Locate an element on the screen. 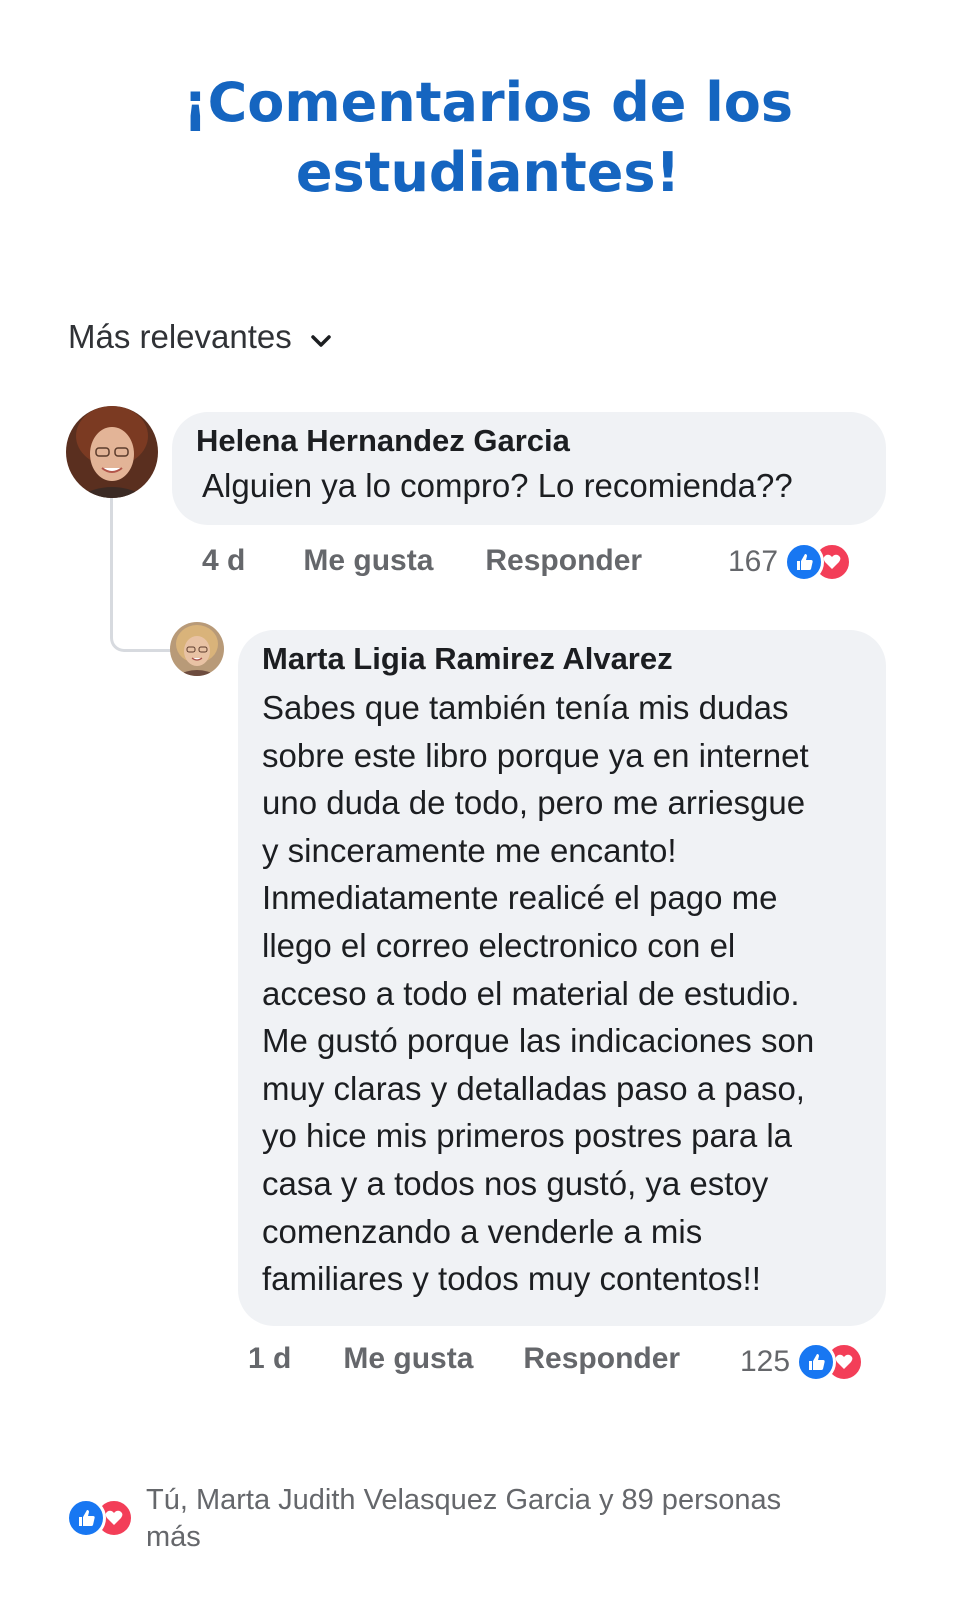 This screenshot has width=976, height=1600. comment-line: yo hice mis primeros postres para la is located at coordinates (527, 1136).